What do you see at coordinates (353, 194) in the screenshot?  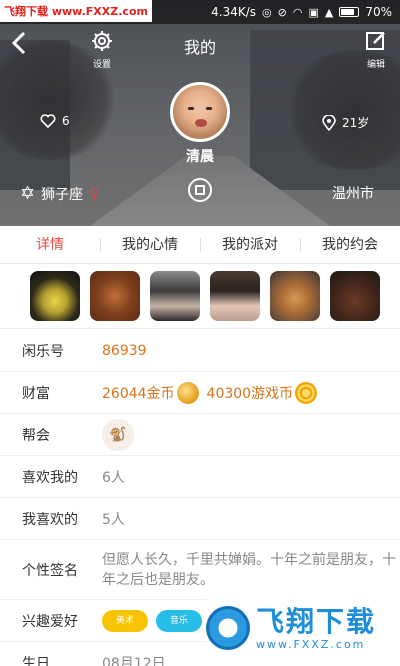 I see `city-value: 温州市` at bounding box center [353, 194].